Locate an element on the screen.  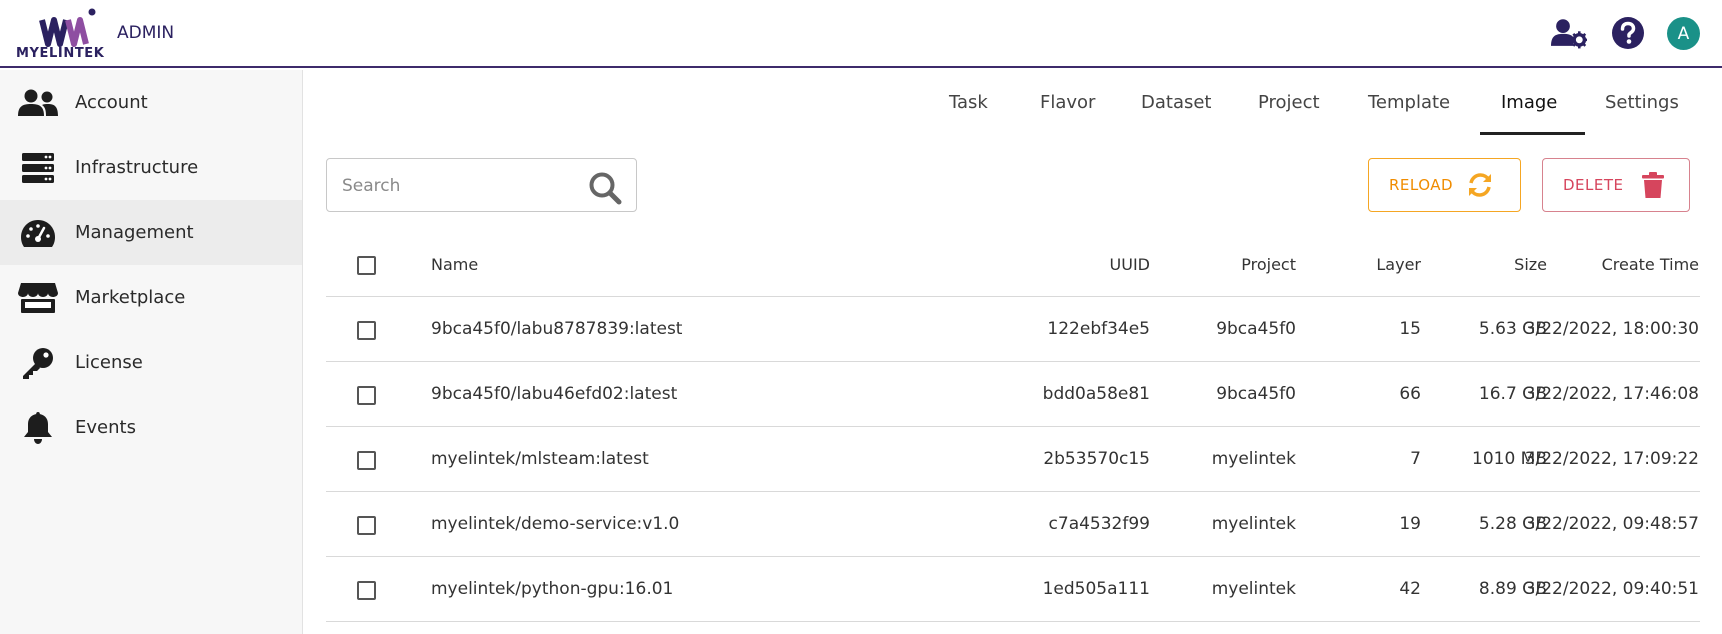
cell-layer: 42 is located at coordinates (1410, 589).